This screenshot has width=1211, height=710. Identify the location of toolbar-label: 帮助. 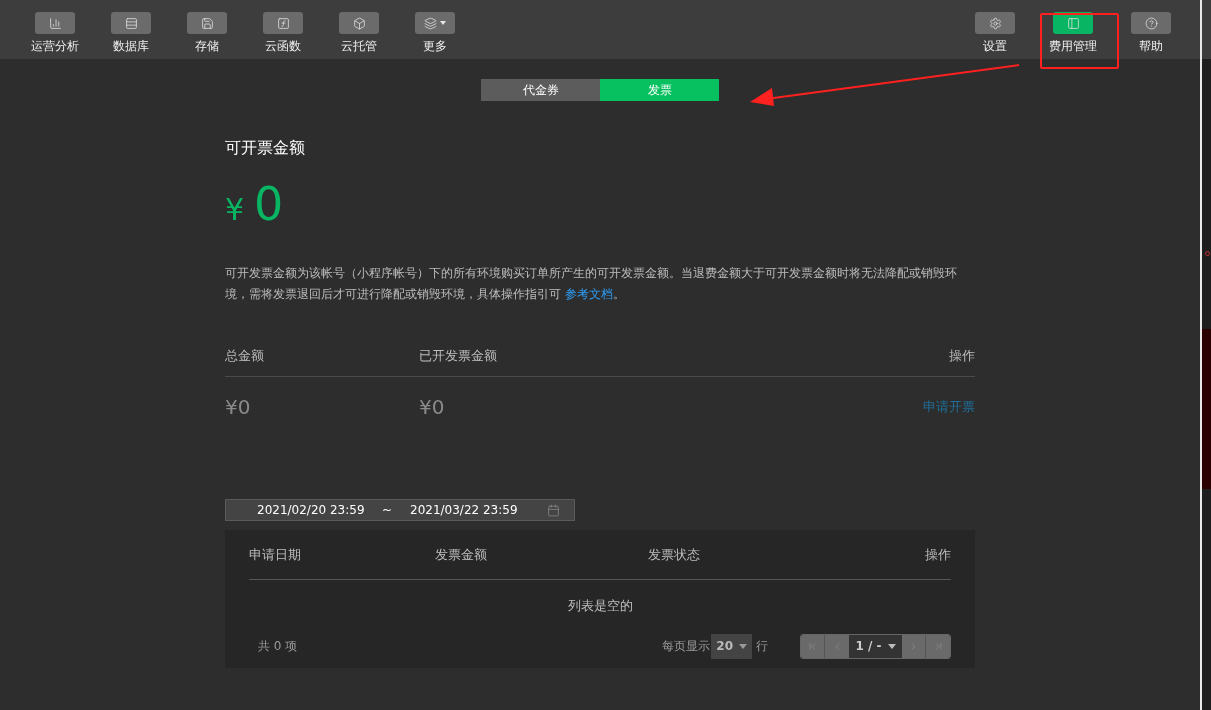
(1151, 46).